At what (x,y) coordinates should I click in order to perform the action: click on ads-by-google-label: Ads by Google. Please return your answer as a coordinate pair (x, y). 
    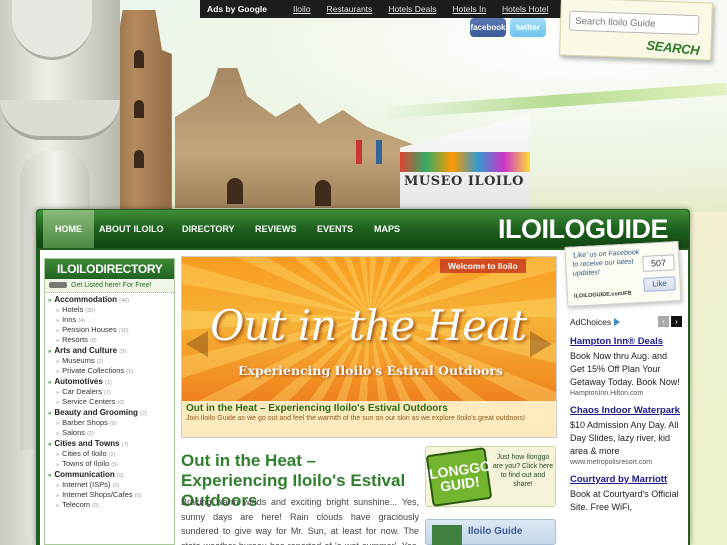
    Looking at the image, I should click on (237, 9).